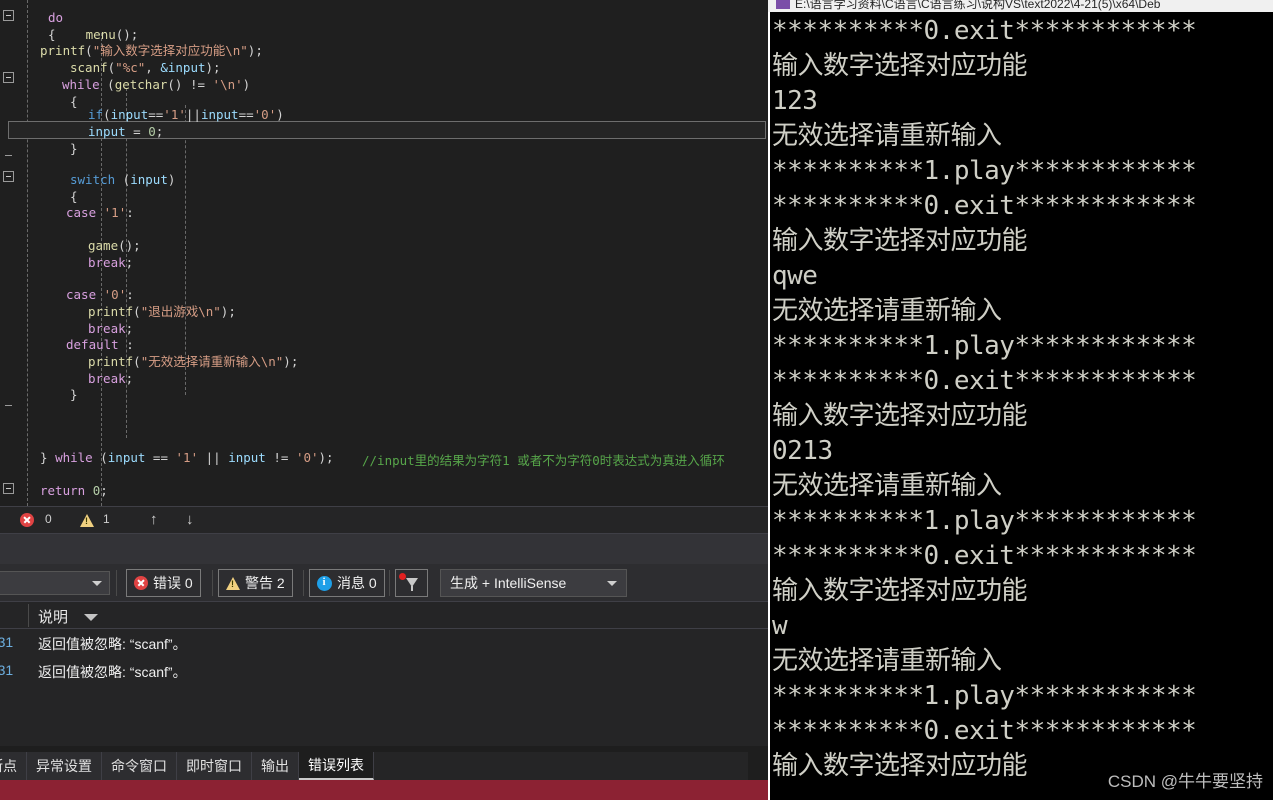 Image resolution: width=1273 pixels, height=800 pixels. I want to click on console-line: 123, so click(795, 101).